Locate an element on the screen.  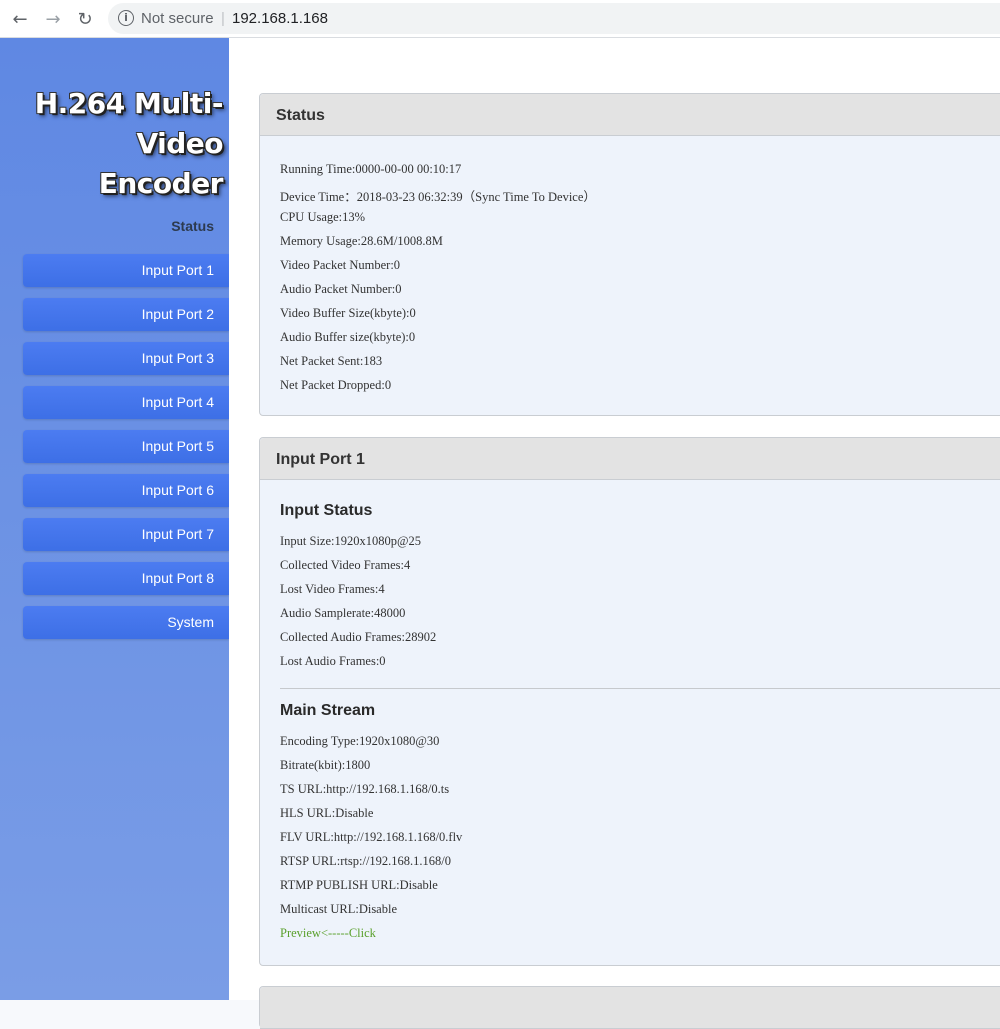
next-panel is located at coordinates (629, 1007).